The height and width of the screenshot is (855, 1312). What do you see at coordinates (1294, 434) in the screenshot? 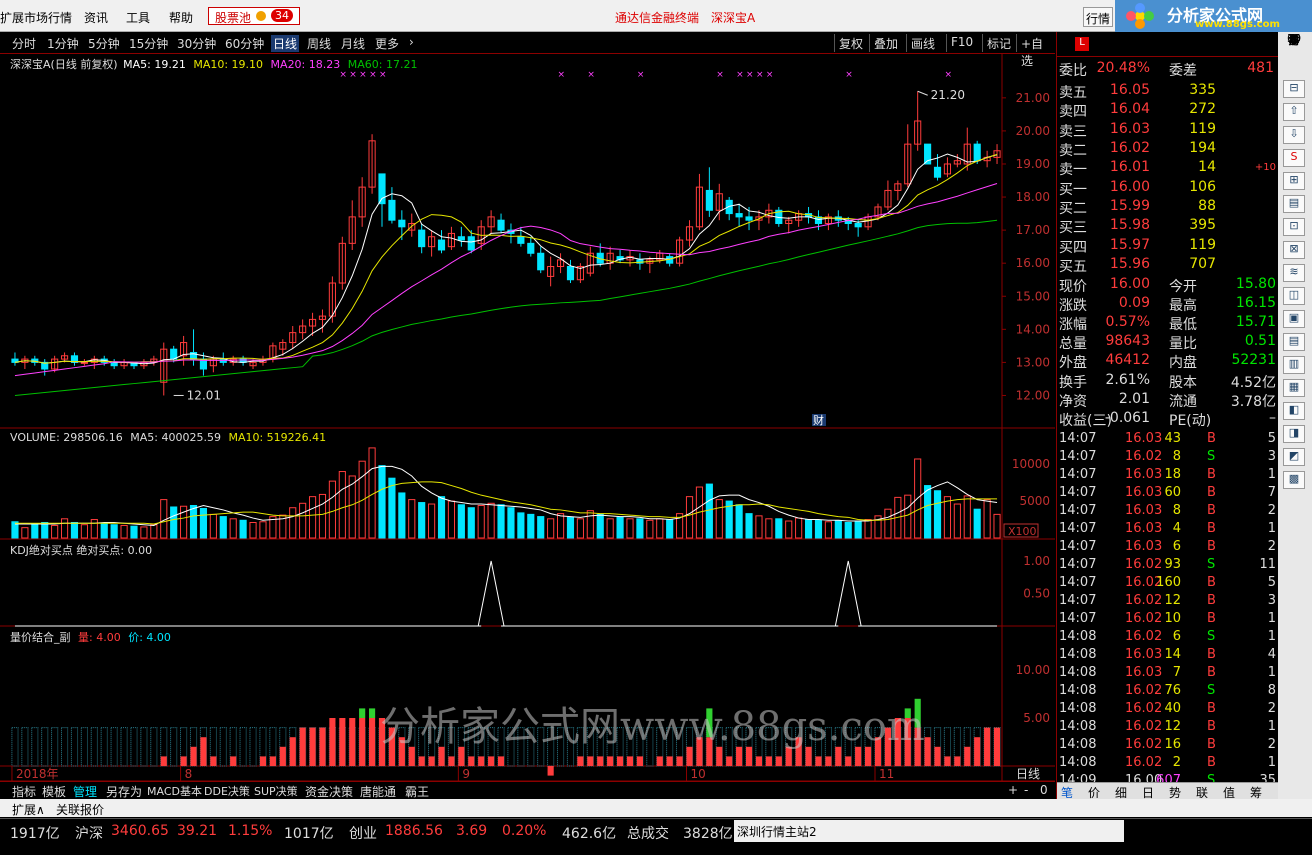
I see `side-tool-icon: ◨` at bounding box center [1294, 434].